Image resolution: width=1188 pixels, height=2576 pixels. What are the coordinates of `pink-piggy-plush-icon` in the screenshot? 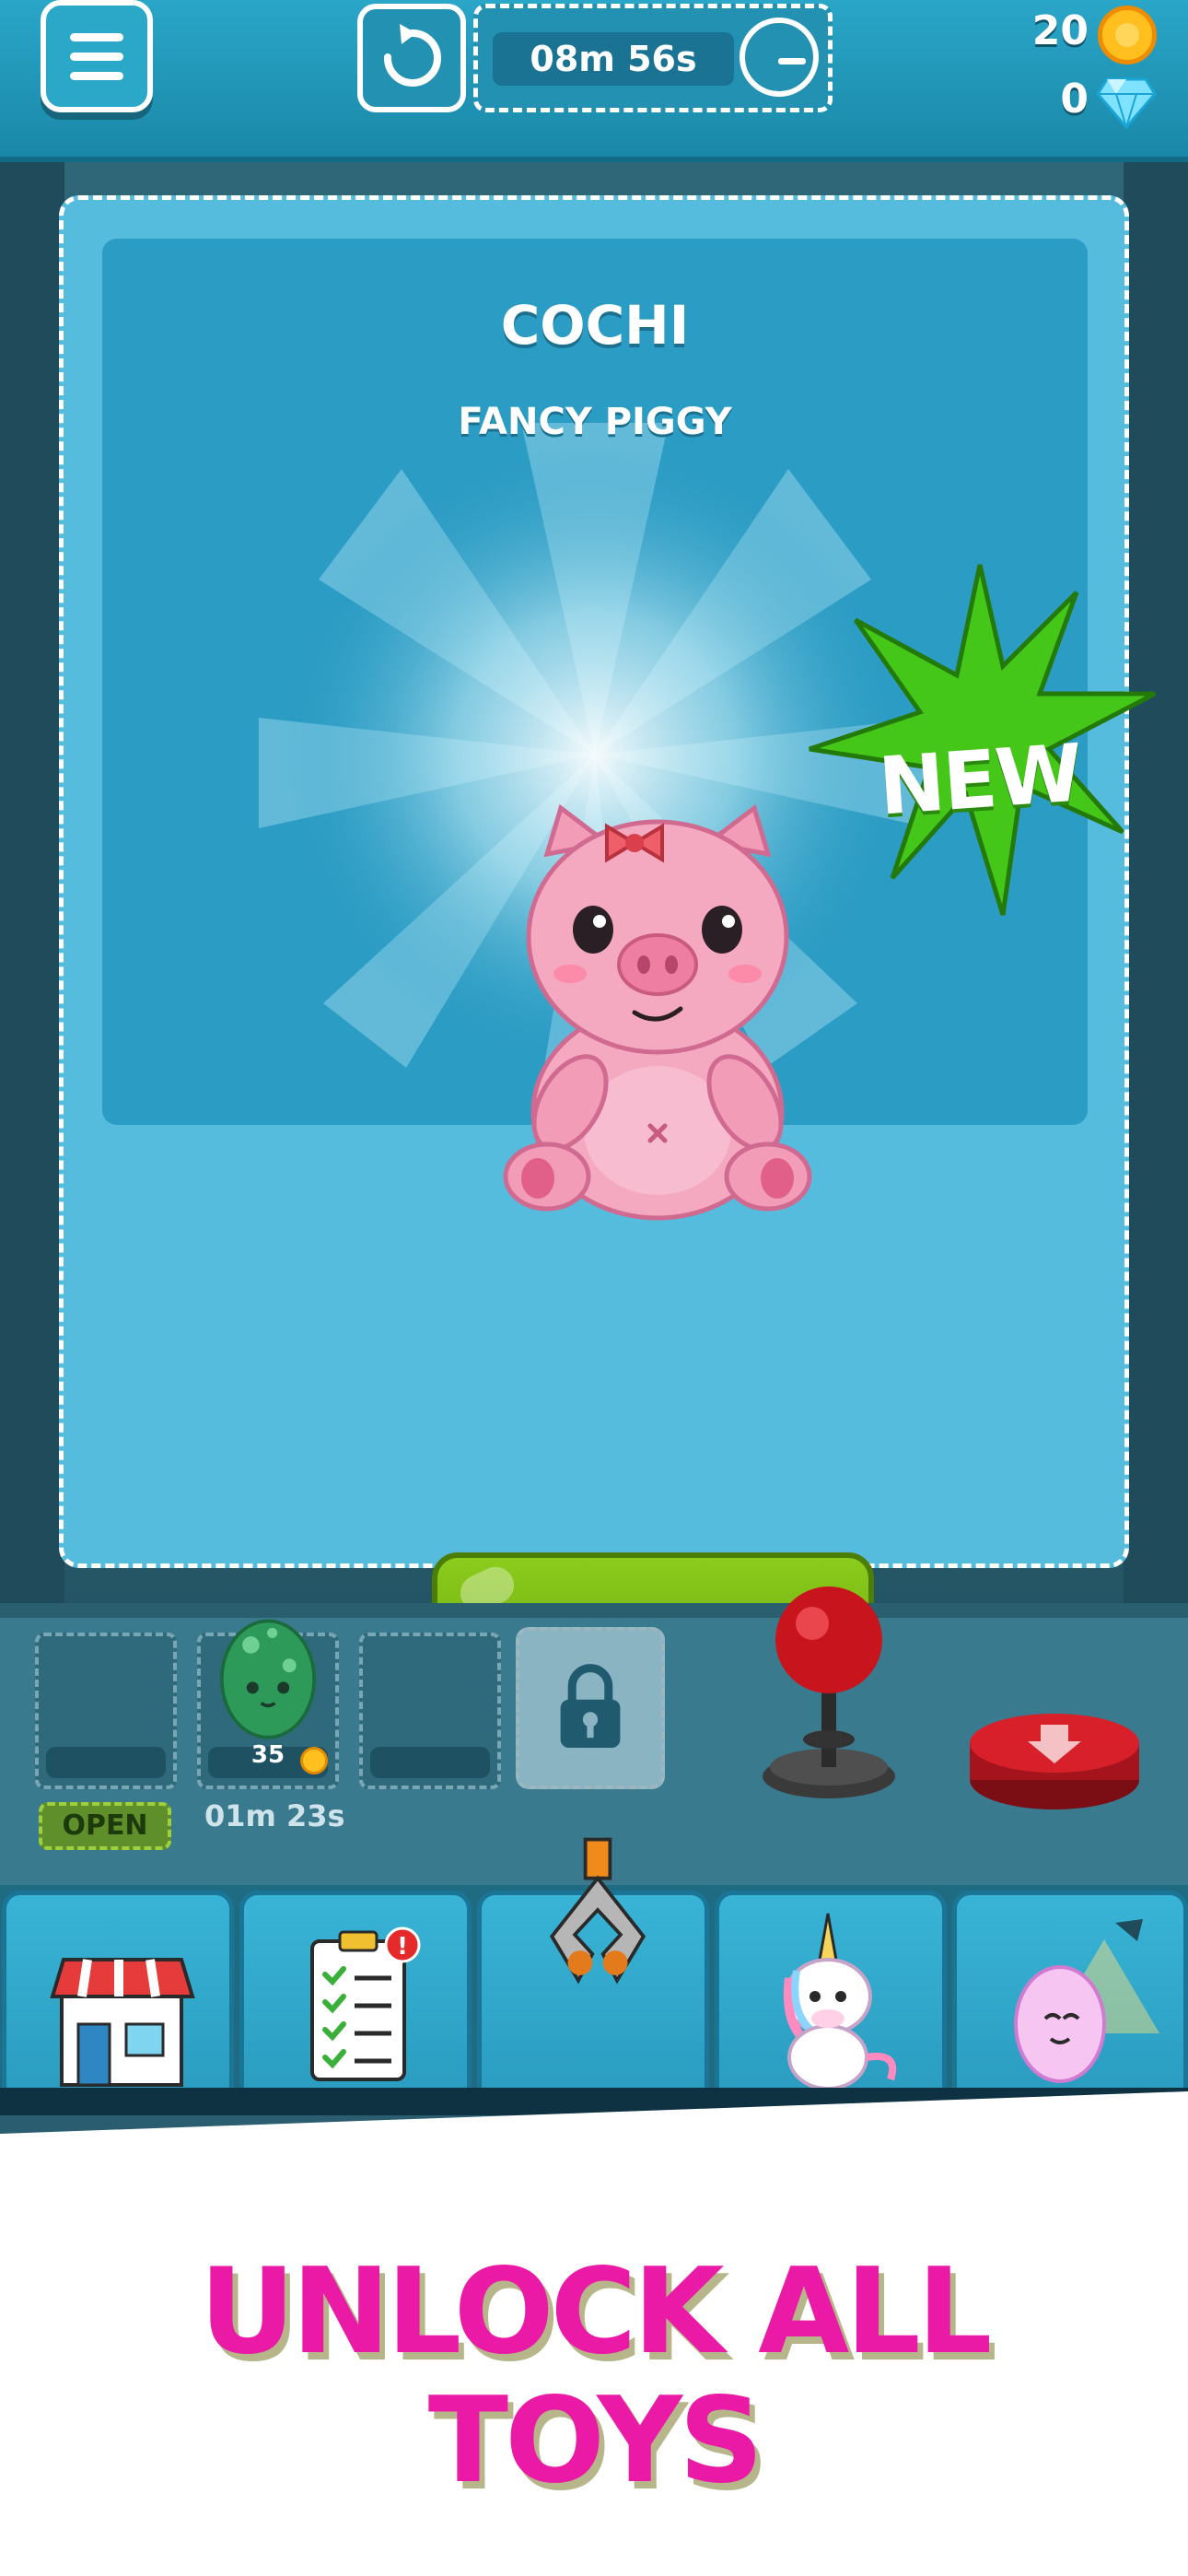 It's located at (657, 1012).